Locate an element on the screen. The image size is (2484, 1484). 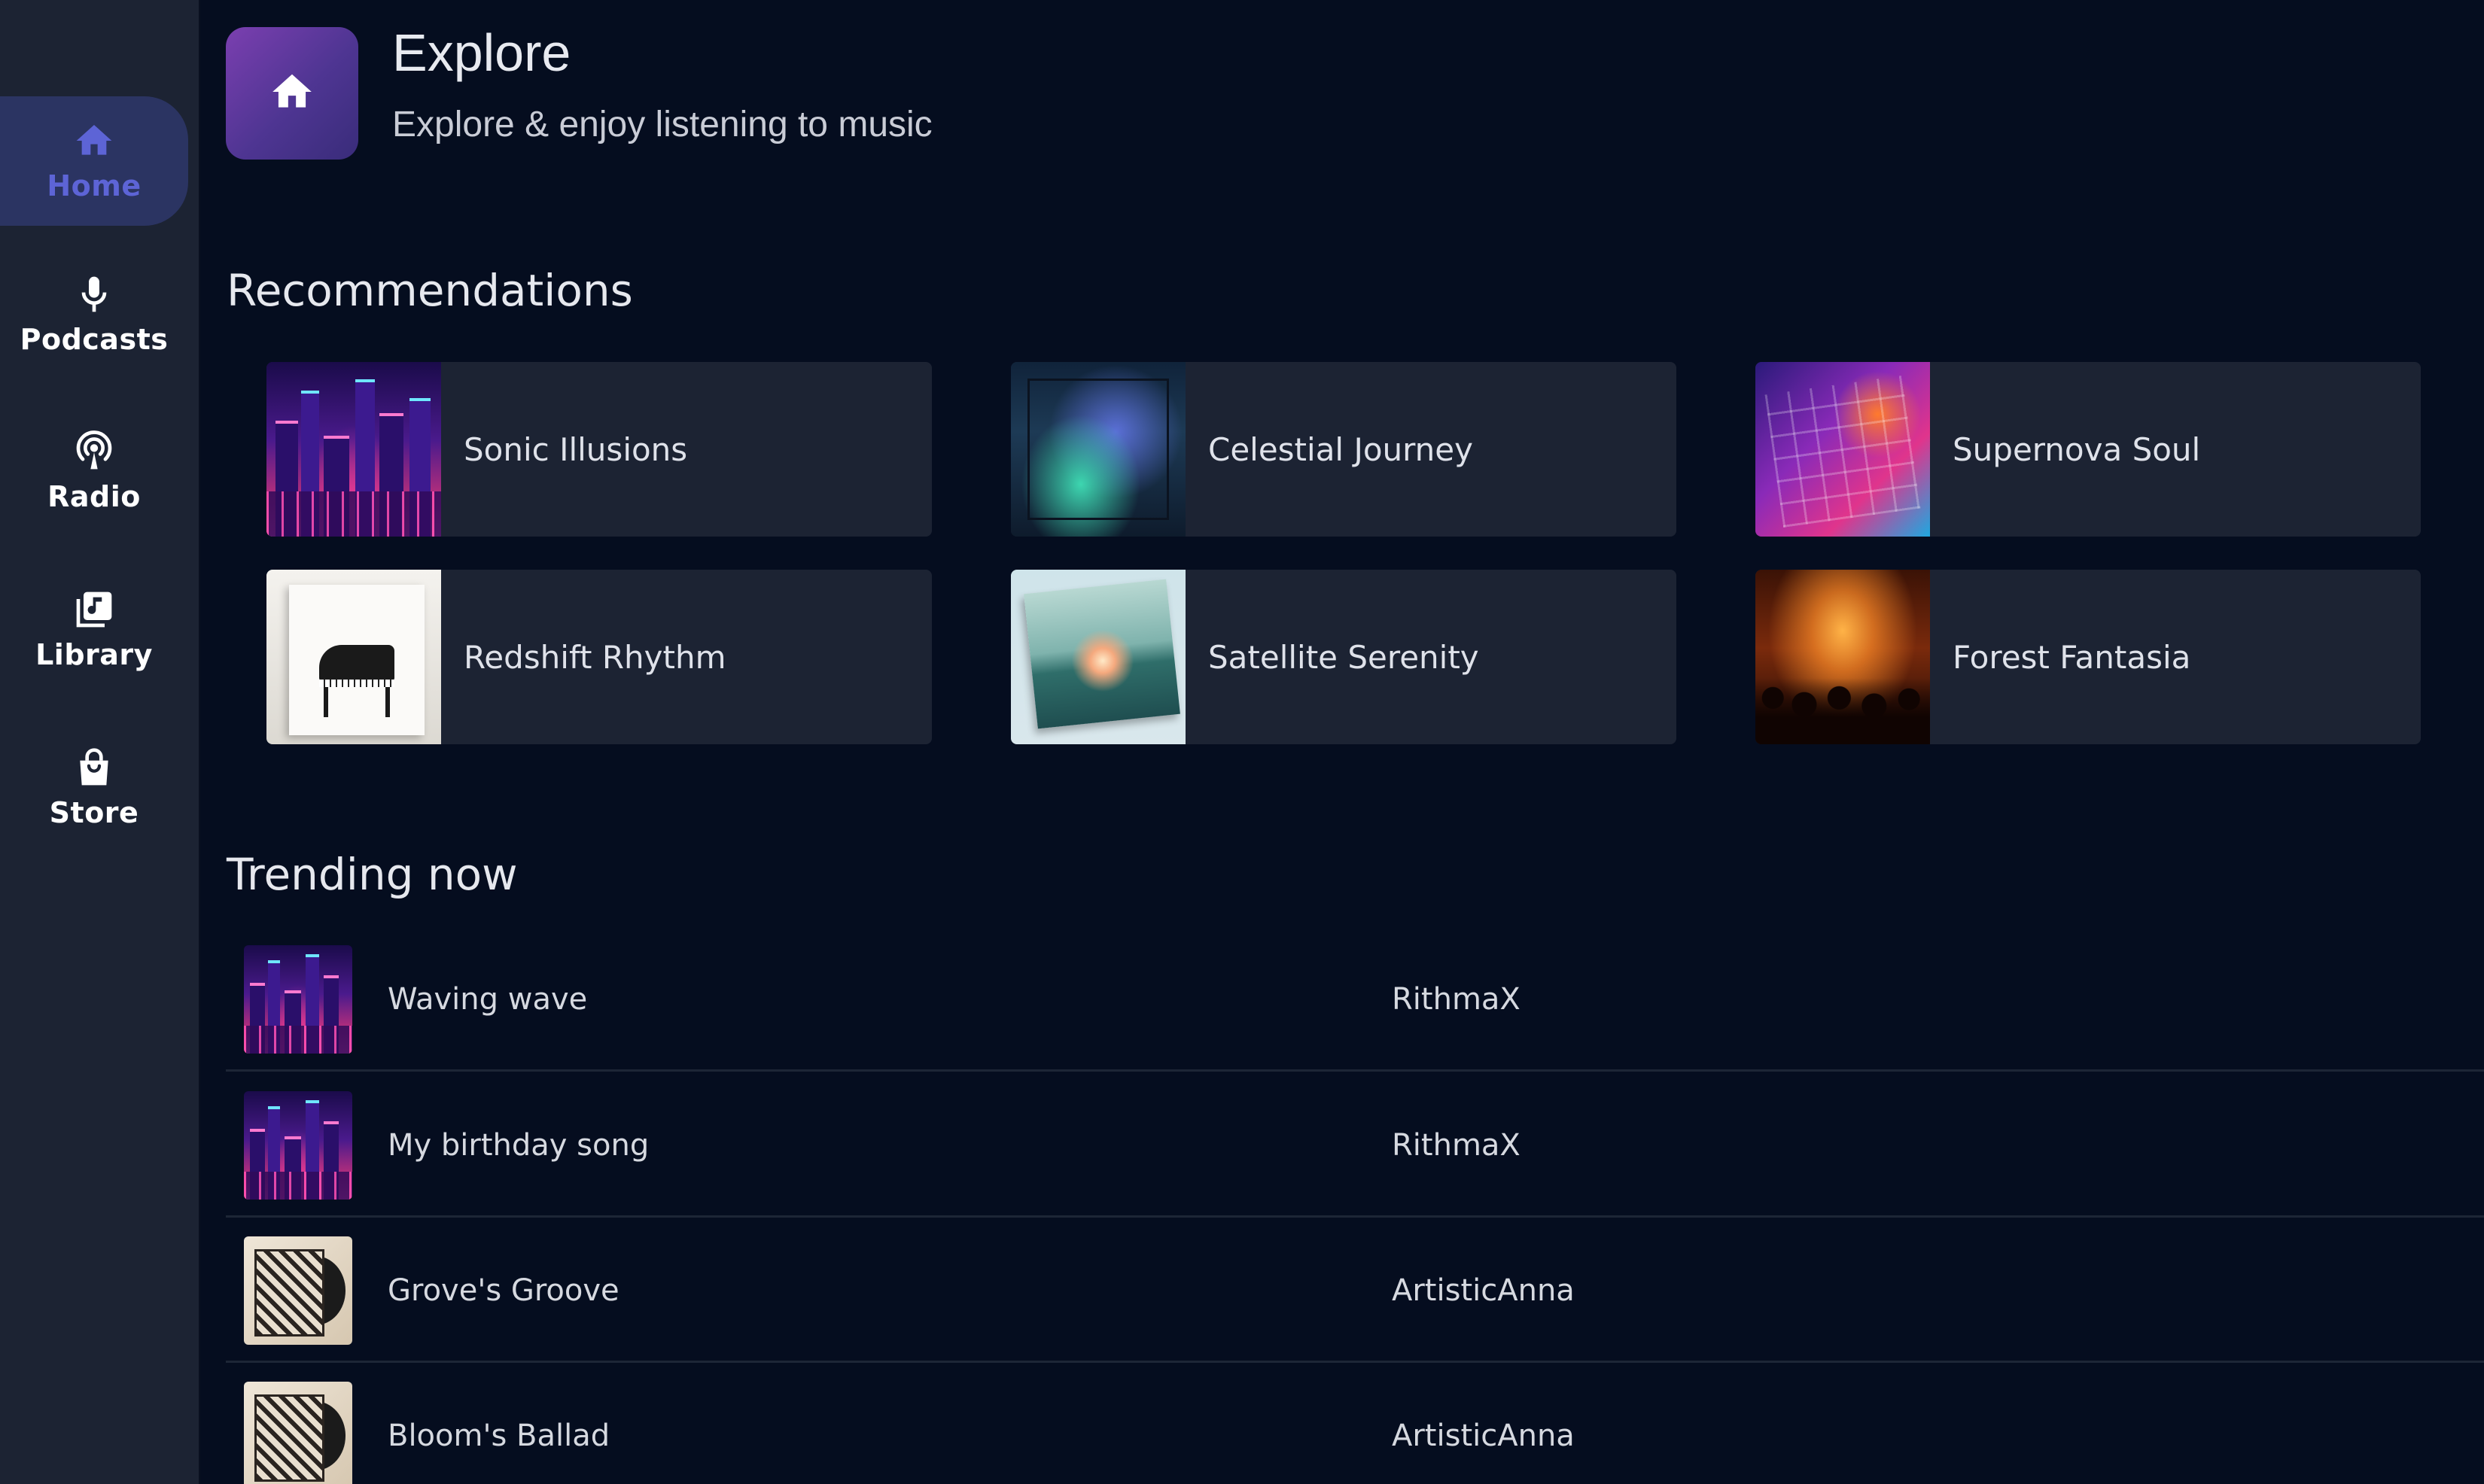
radio-icon is located at coordinates (94, 451).